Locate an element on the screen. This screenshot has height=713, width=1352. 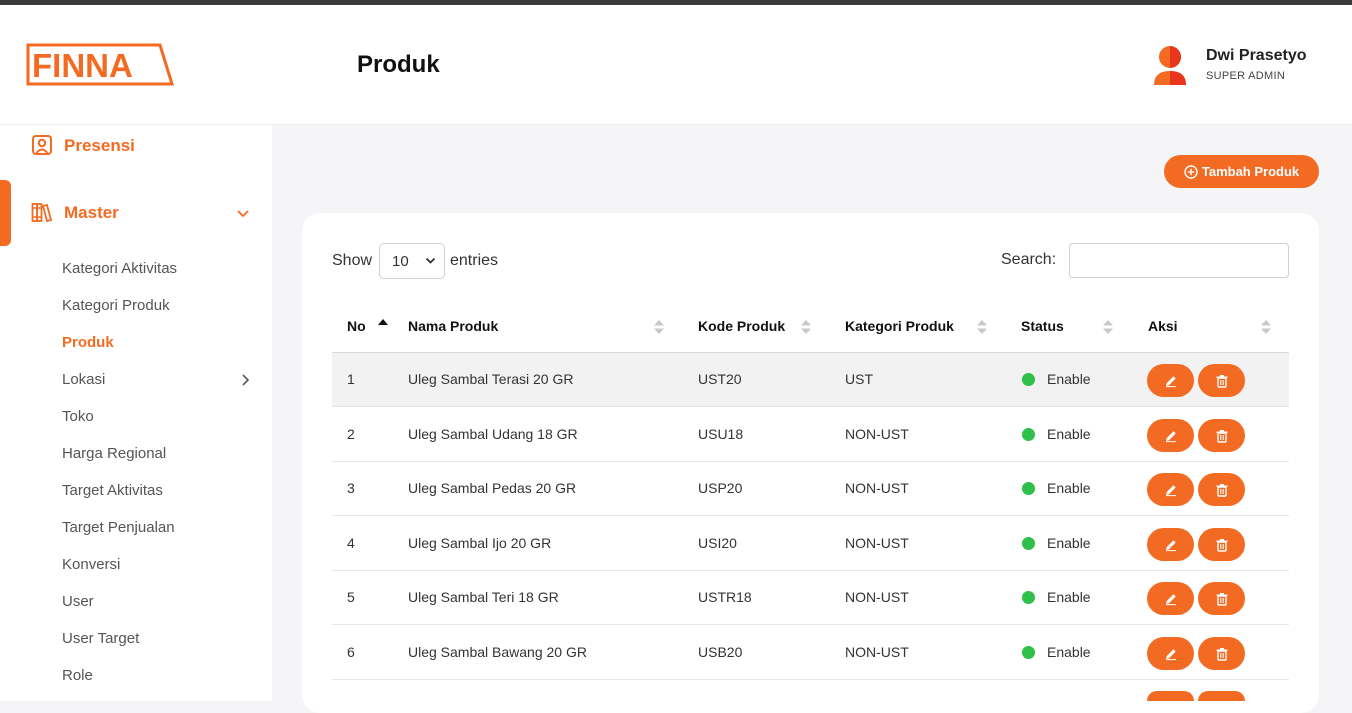
search-input is located at coordinates (1179, 260).